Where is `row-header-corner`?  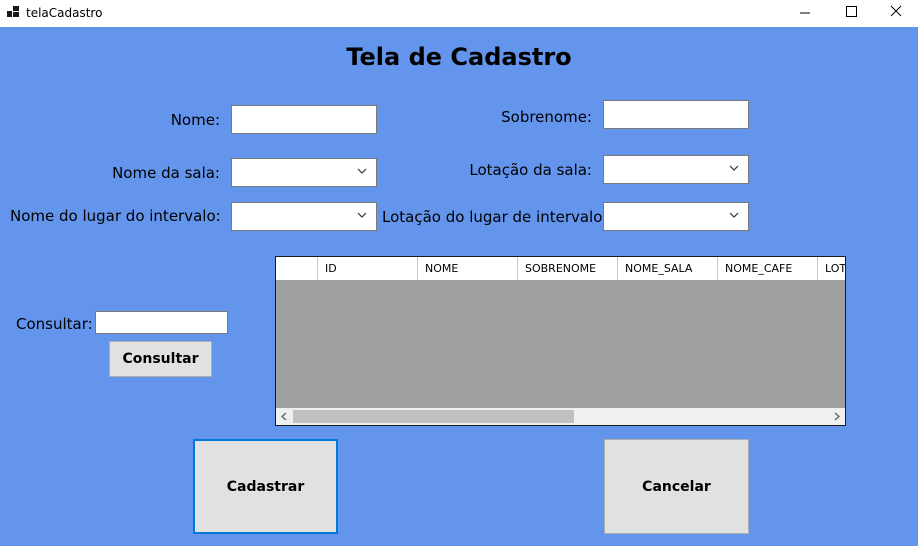 row-header-corner is located at coordinates (297, 268).